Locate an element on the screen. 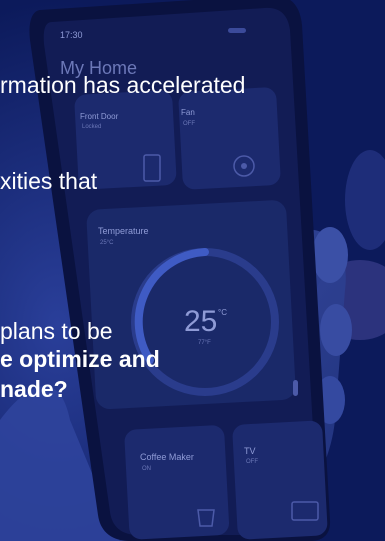 The height and width of the screenshot is (541, 385). tile-temperature-name: Temperature is located at coordinates (123, 231).